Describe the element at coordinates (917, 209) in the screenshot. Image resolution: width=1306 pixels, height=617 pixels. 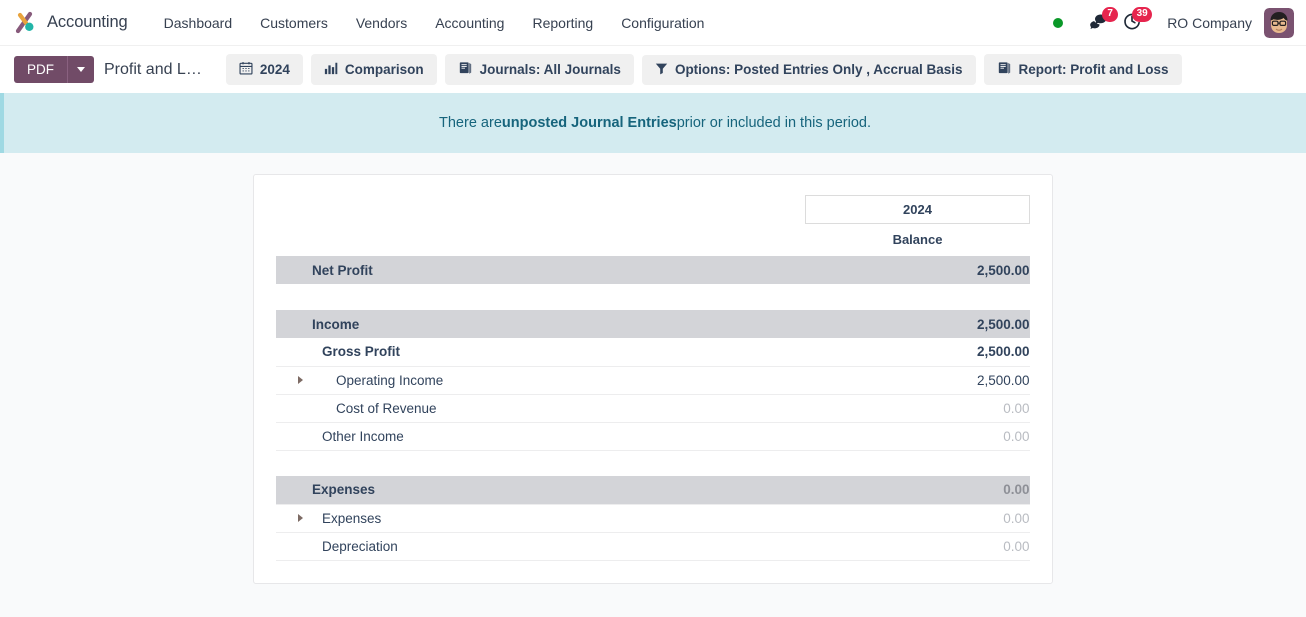
I see `period-column-header: 2024` at that location.